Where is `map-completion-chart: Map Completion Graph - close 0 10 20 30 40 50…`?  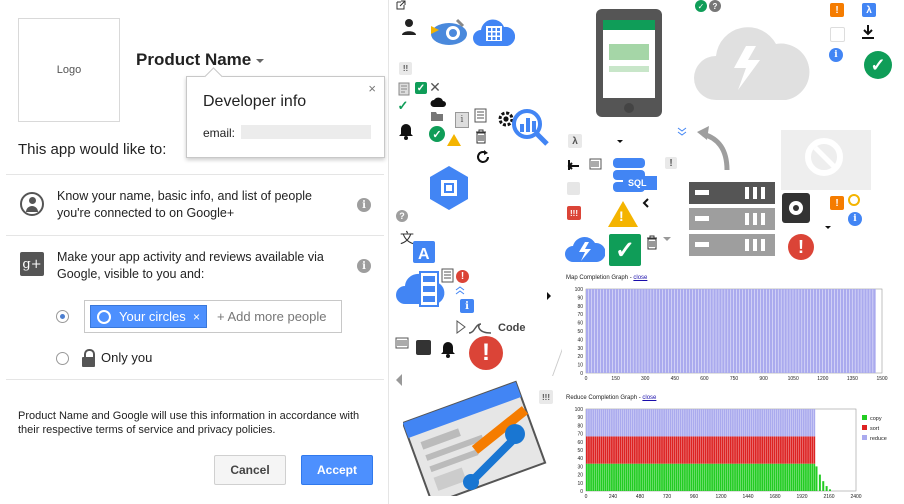
map-completion-chart: Map Completion Graph - close 0 10 20 30 40 50… is located at coordinates (733, 330).